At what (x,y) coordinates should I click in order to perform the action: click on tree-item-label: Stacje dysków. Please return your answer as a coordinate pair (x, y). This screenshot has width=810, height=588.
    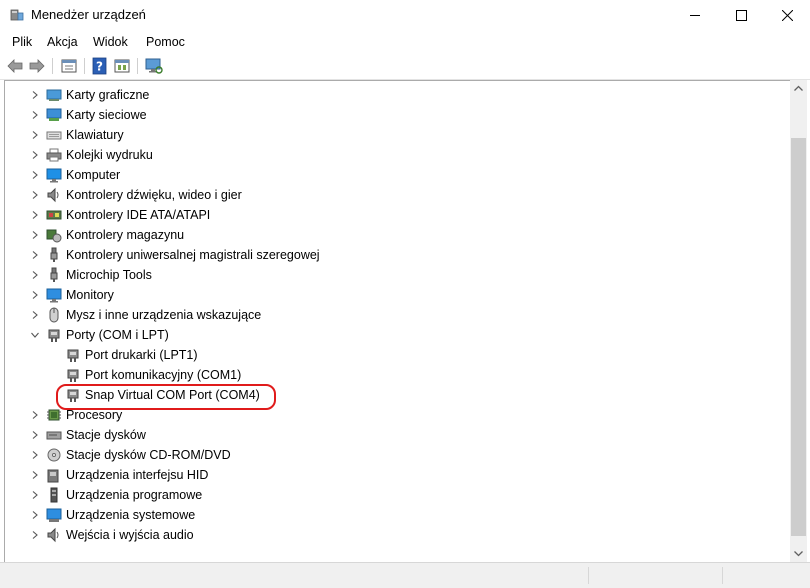
    Looking at the image, I should click on (106, 435).